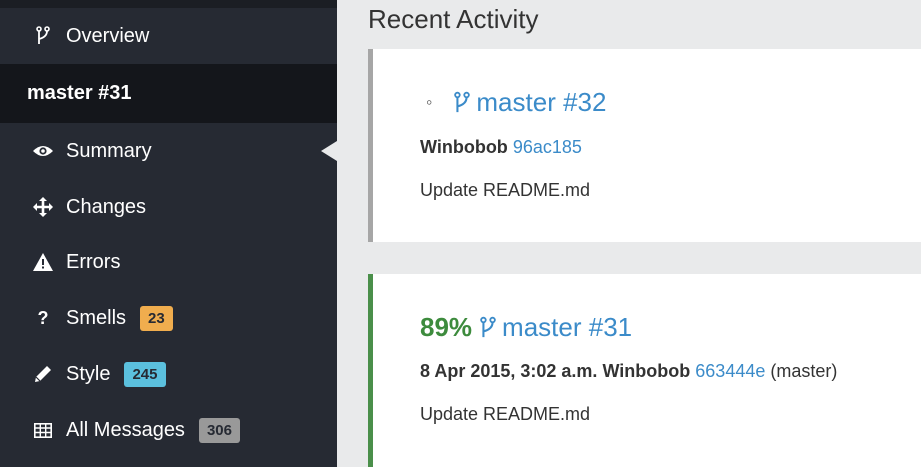  I want to click on activity-title: 89% master #31, so click(526, 327).